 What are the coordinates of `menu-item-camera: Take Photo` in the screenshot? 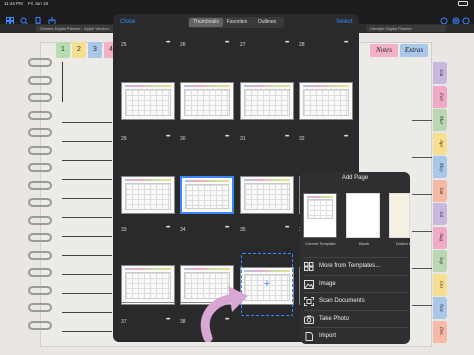 It's located at (356, 318).